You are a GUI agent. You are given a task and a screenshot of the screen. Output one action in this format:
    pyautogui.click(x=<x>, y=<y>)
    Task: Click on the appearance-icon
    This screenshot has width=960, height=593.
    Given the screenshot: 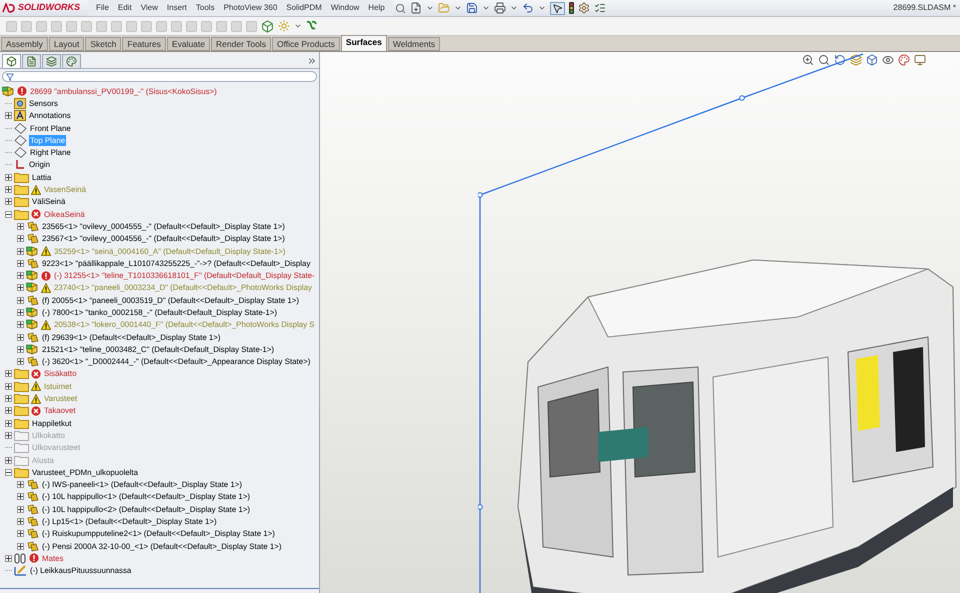 What is the action you would take?
    pyautogui.click(x=904, y=60)
    